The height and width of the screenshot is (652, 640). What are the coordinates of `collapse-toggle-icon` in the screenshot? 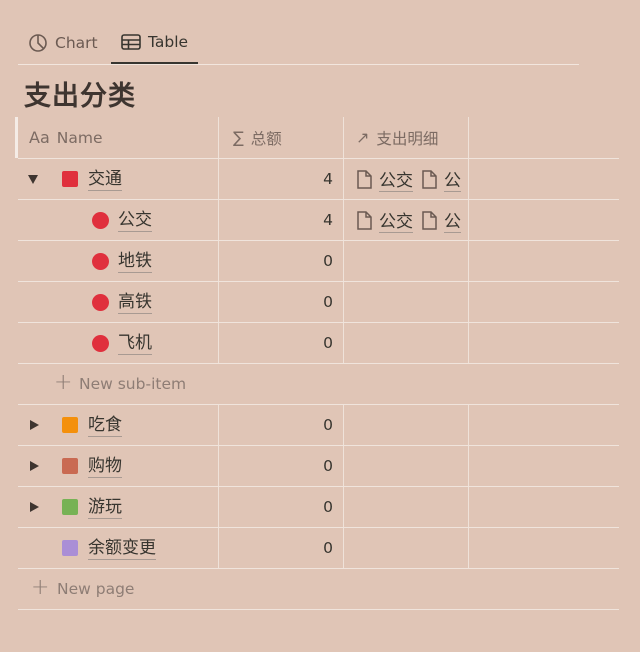 It's located at (33, 179).